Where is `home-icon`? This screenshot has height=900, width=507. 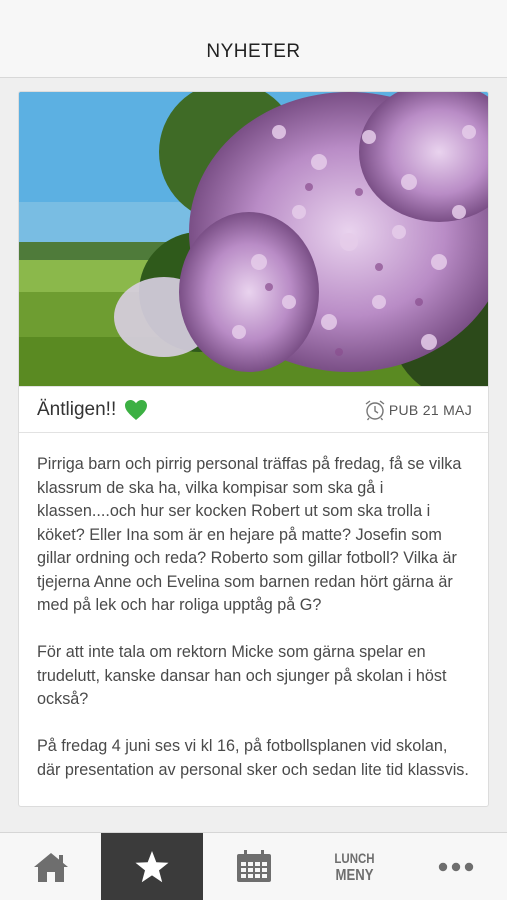 home-icon is located at coordinates (50, 867).